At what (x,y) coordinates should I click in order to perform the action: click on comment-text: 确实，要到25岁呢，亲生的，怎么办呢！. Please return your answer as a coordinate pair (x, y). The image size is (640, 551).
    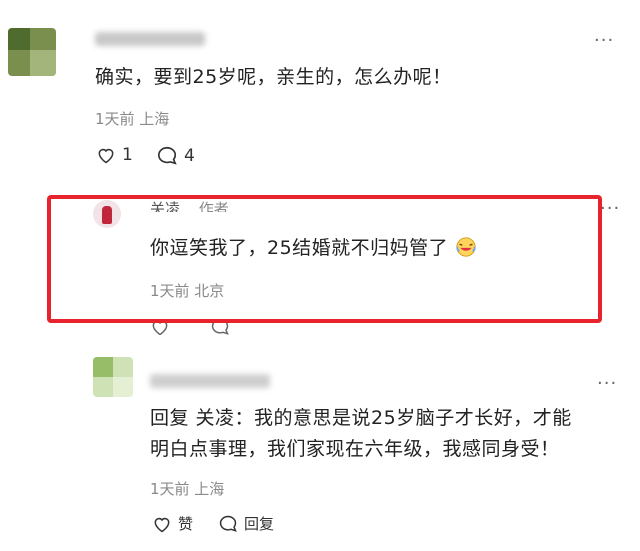
    Looking at the image, I should click on (273, 77).